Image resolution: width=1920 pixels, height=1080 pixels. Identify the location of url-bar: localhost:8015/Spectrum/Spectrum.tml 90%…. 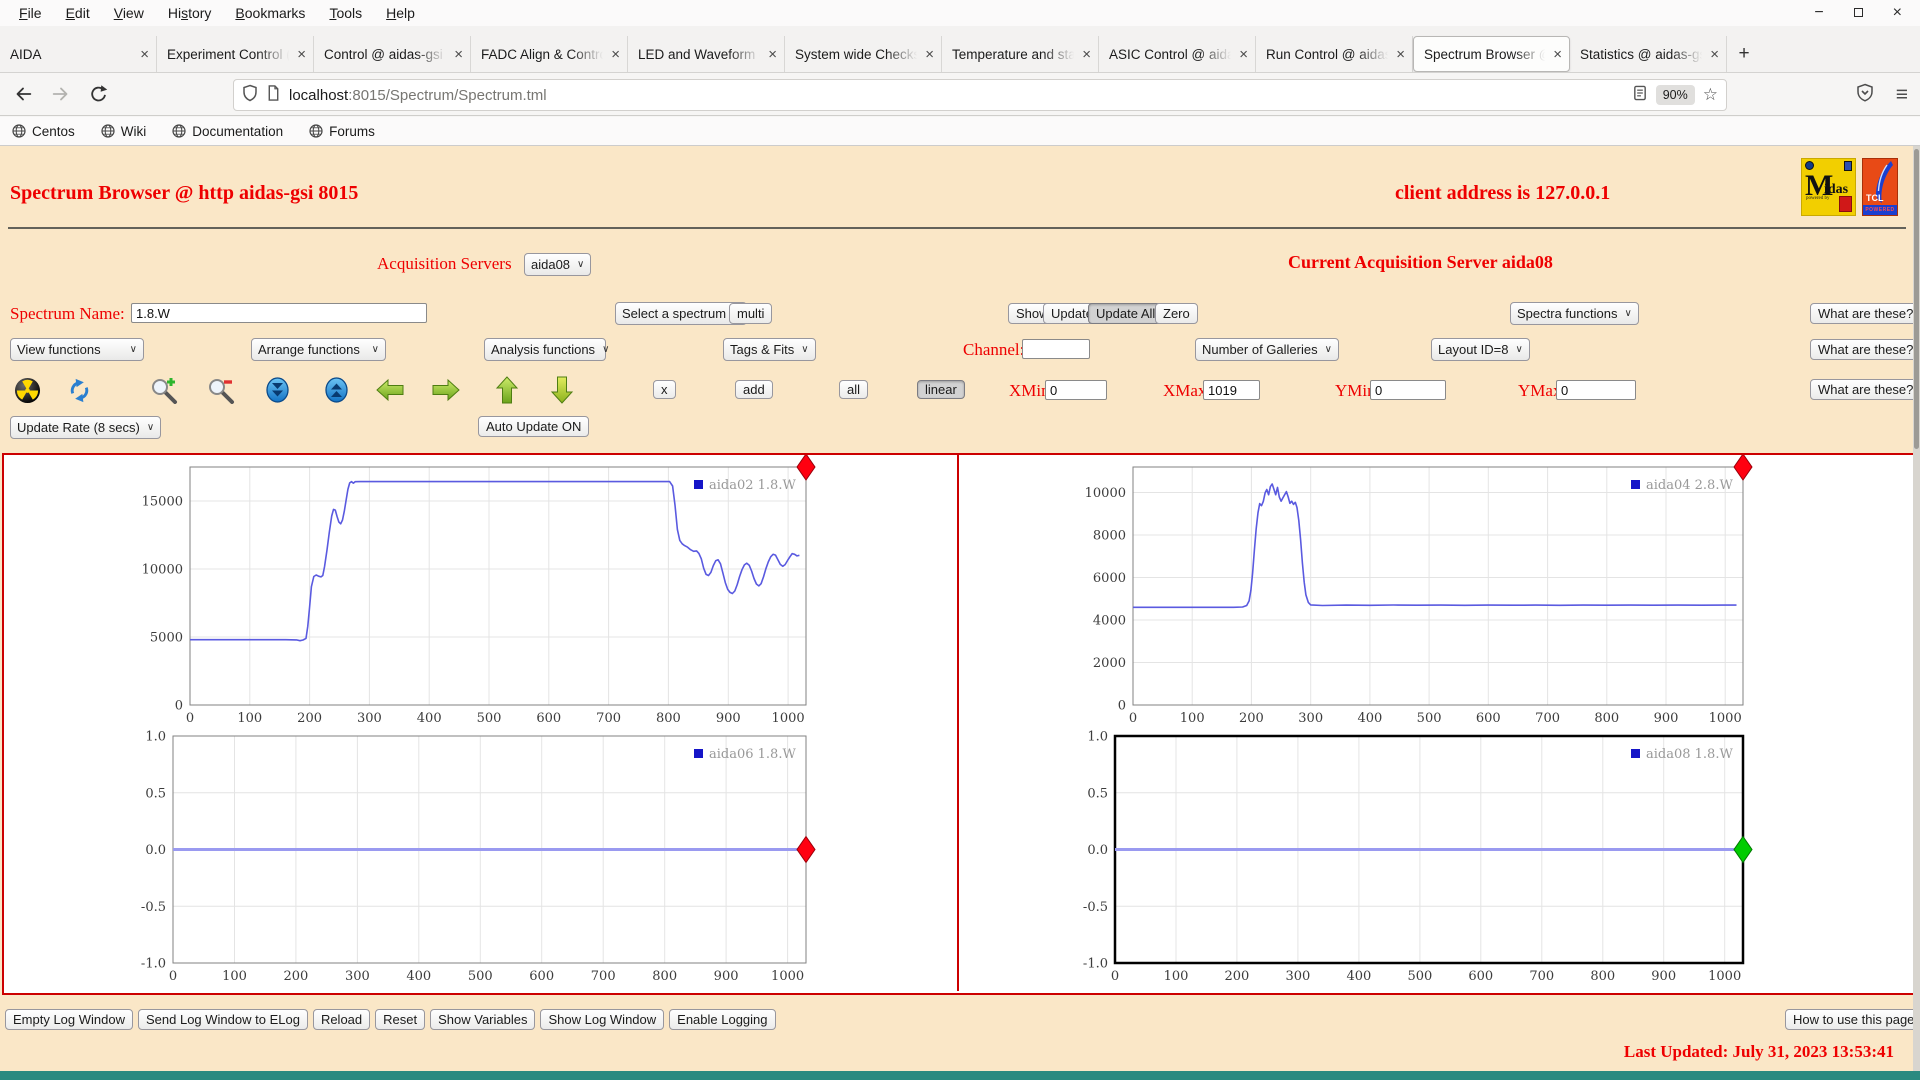
(980, 95).